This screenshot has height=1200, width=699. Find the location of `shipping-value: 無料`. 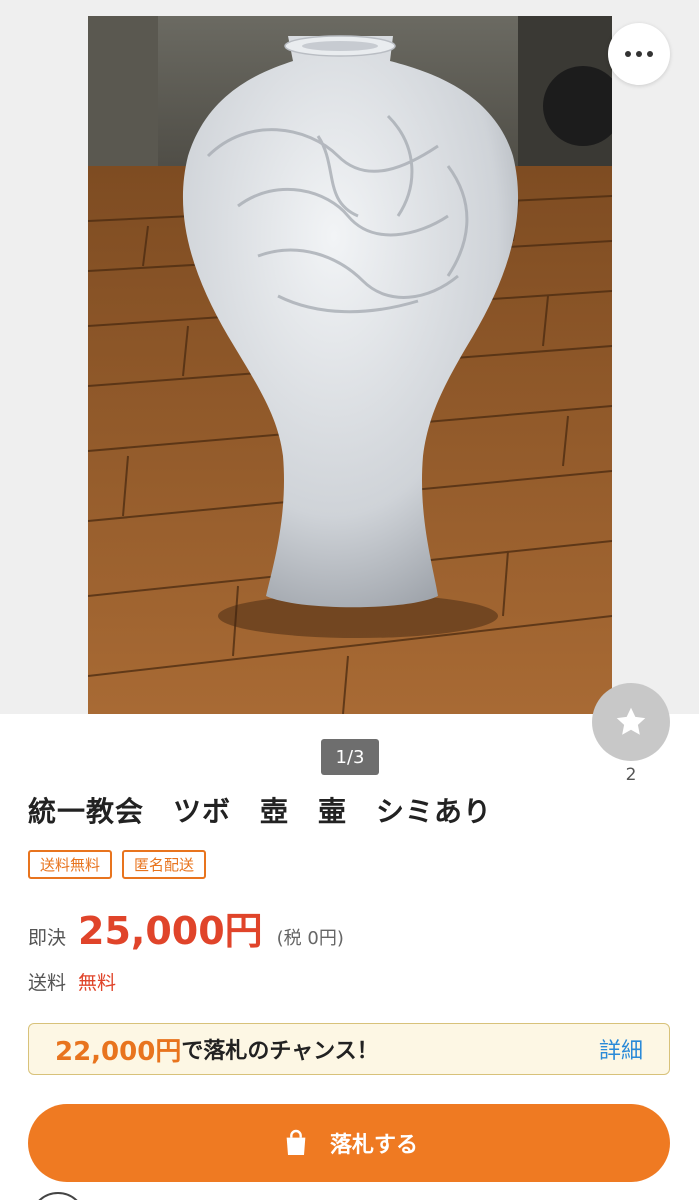

shipping-value: 無料 is located at coordinates (97, 983).